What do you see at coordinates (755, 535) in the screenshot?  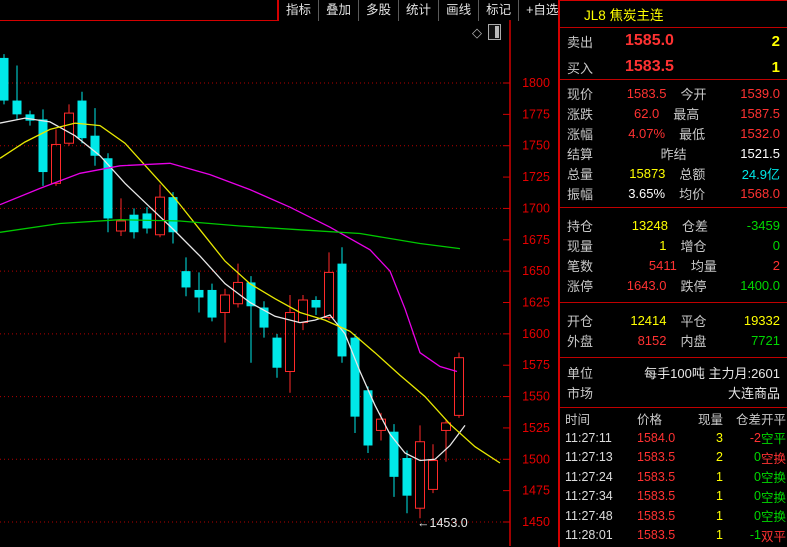 I see `tick-oi-change: -1` at bounding box center [755, 535].